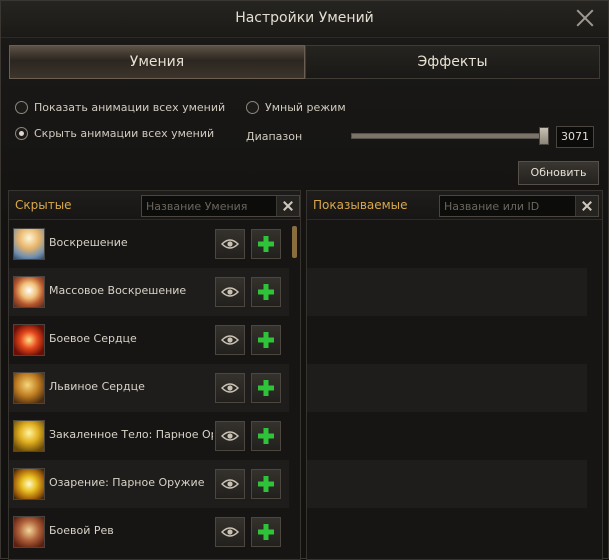 The height and width of the screenshot is (560, 609). What do you see at coordinates (558, 173) in the screenshot?
I see `refresh-button: Обновить` at bounding box center [558, 173].